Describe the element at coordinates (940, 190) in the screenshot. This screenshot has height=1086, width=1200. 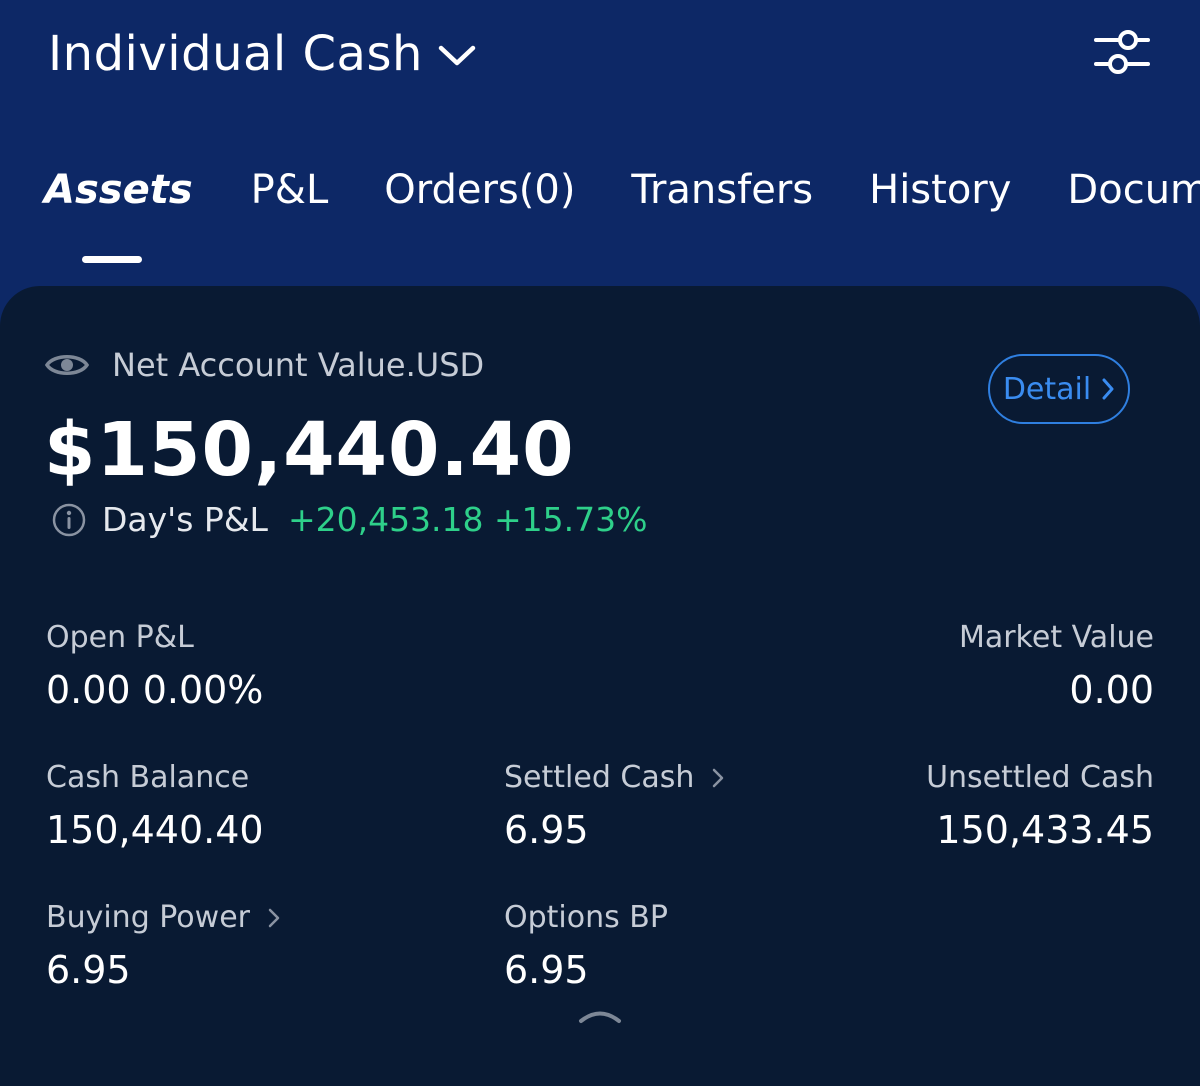
I see `tab-history: History` at that location.